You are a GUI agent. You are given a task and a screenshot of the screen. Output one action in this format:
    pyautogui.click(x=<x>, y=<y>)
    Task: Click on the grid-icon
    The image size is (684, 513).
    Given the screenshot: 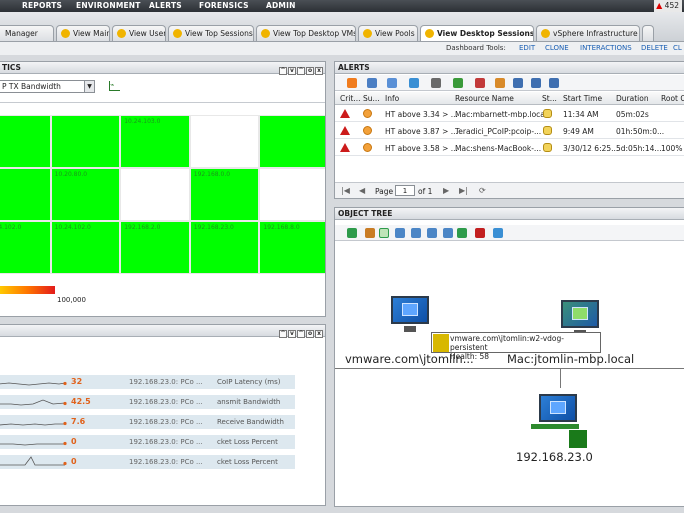 What is the action you would take?
    pyautogui.click(x=372, y=83)
    